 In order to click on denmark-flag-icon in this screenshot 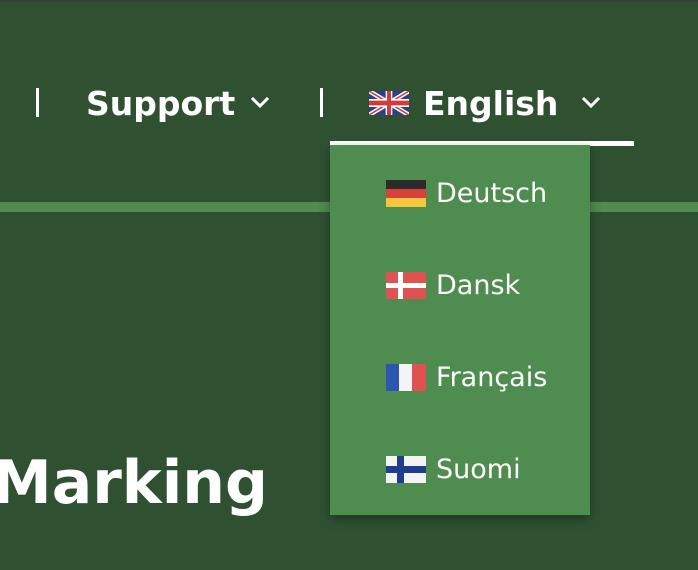, I will do `click(406, 285)`.